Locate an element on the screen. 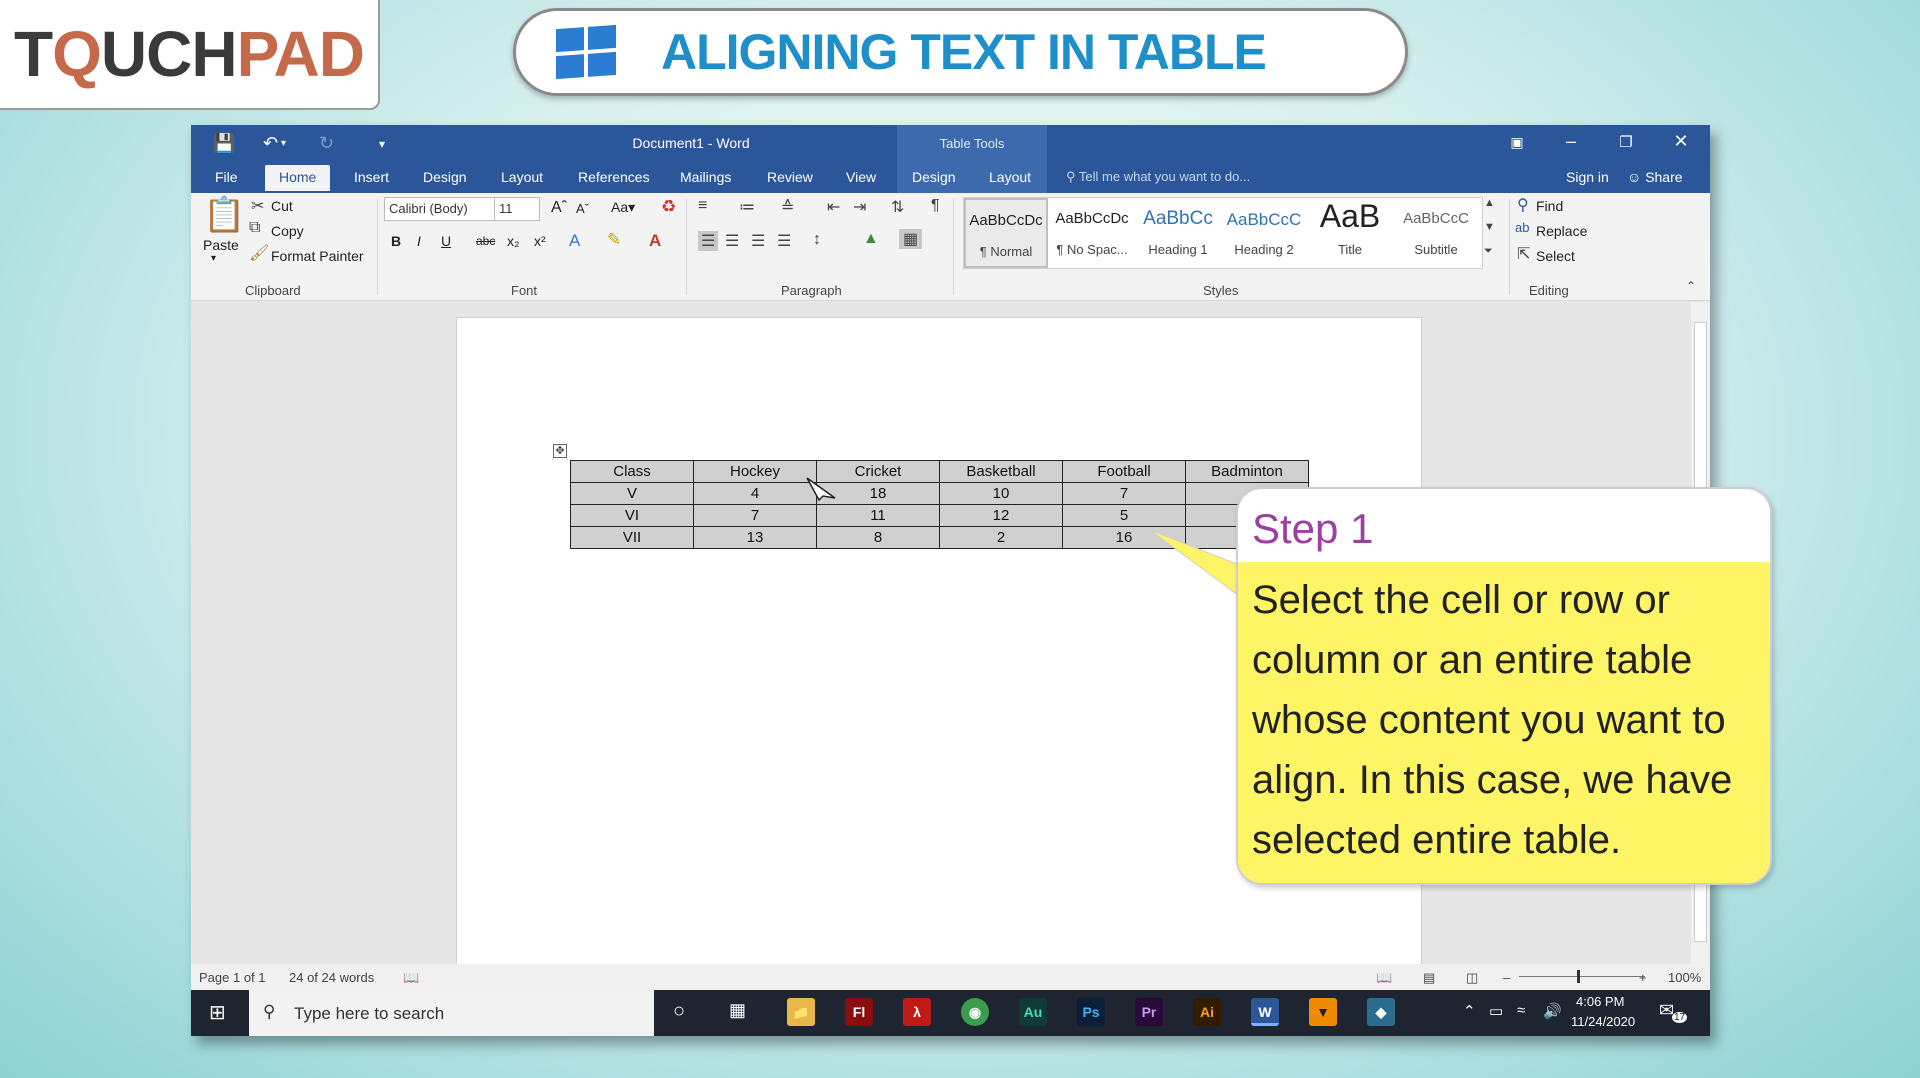 This screenshot has width=1920, height=1078. undo-icon: ↶ is located at coordinates (270, 143).